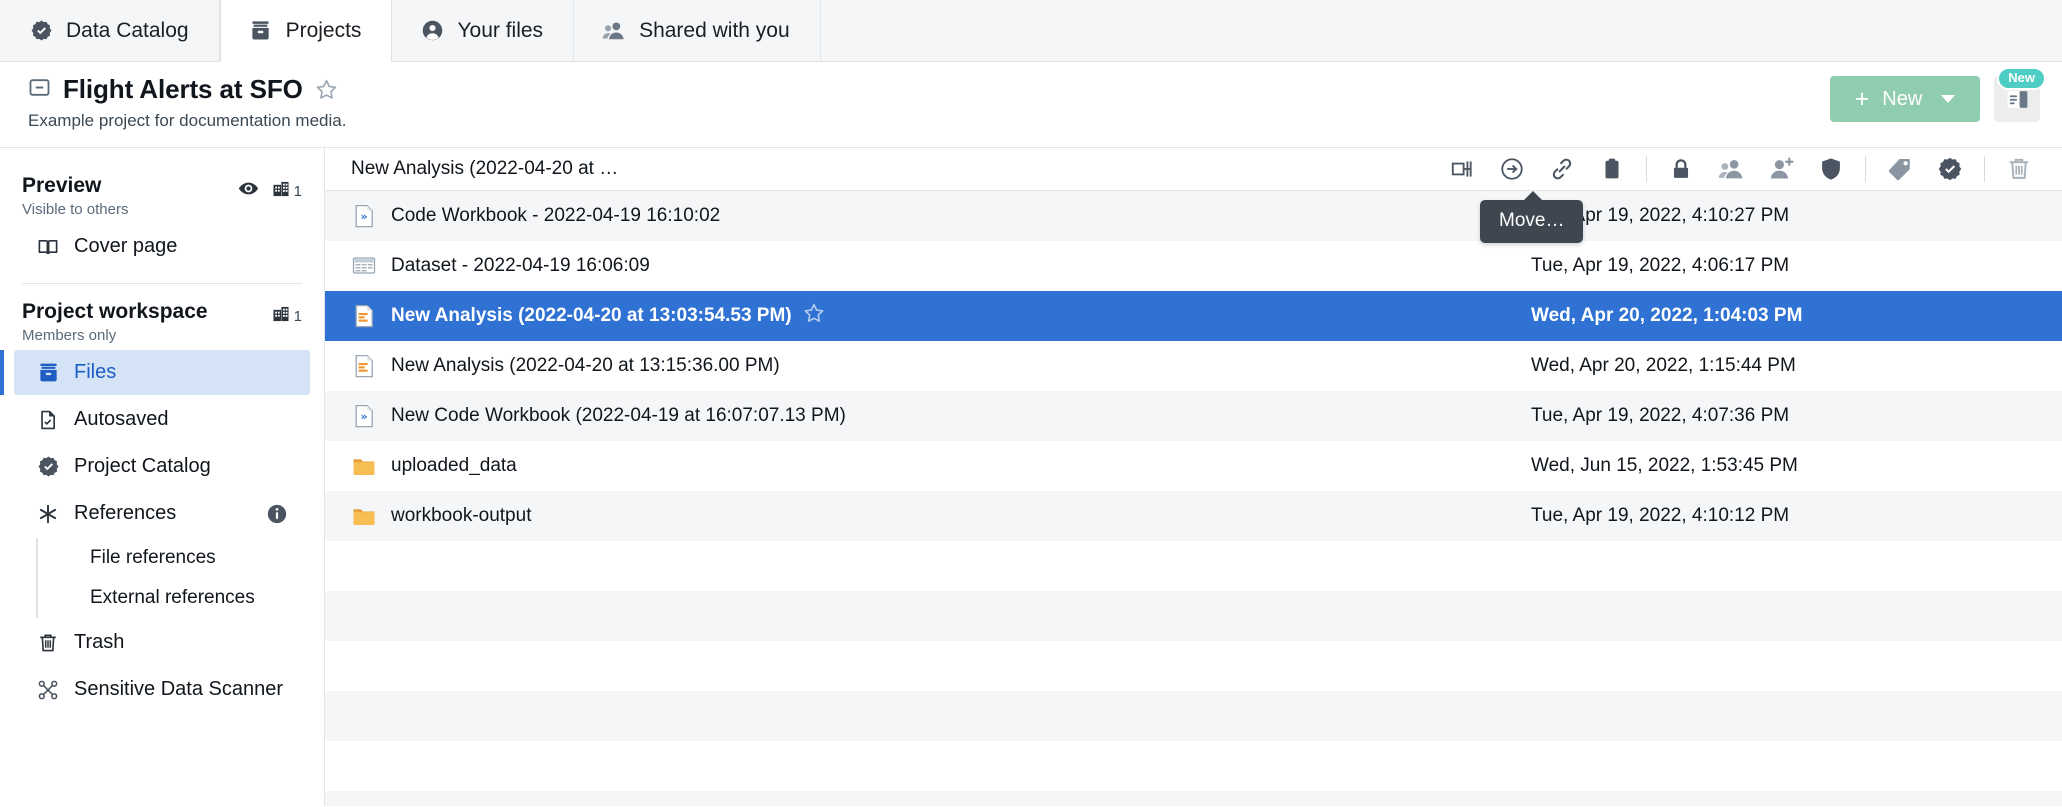  I want to click on file-name: Code Workbook - 2022-04-19 16:10:02, so click(556, 215).